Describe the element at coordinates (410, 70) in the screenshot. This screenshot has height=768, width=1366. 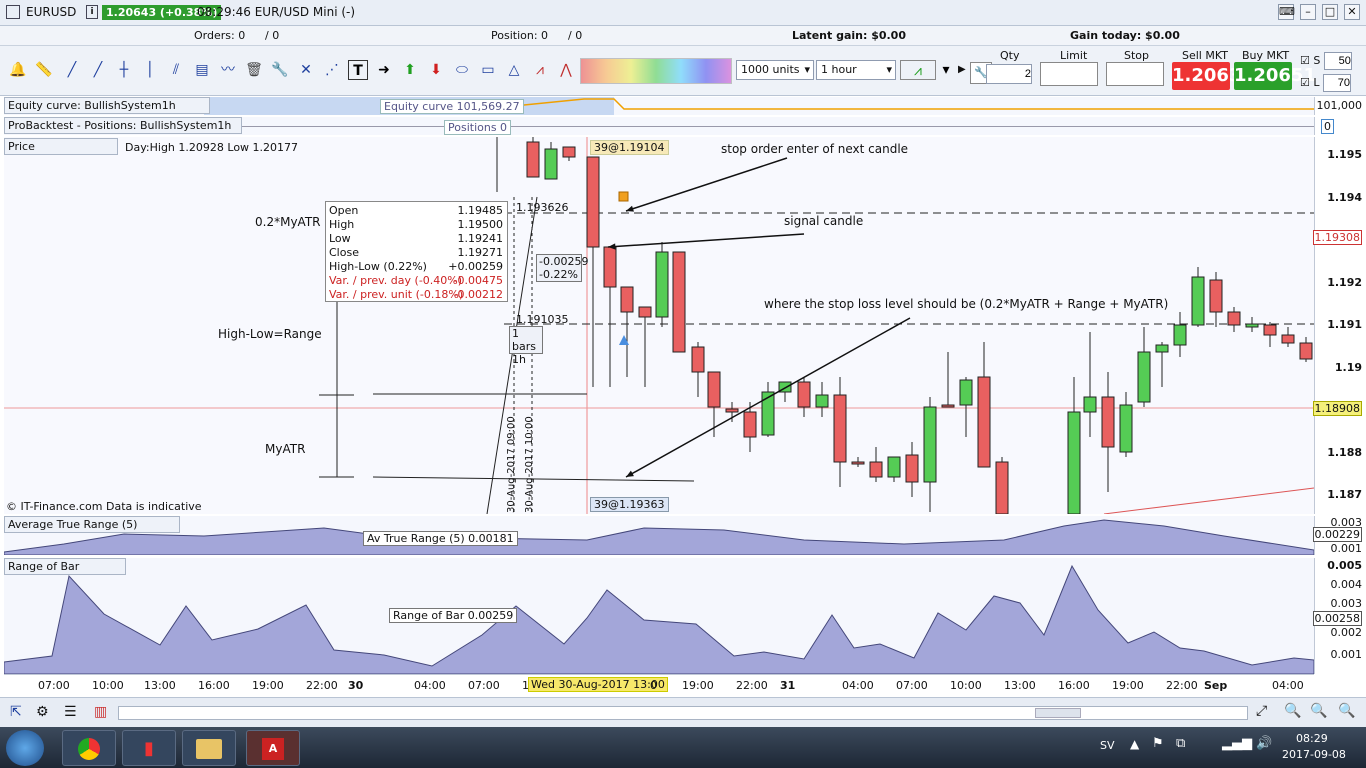
I see `arrow-up-icon: ⬆` at that location.